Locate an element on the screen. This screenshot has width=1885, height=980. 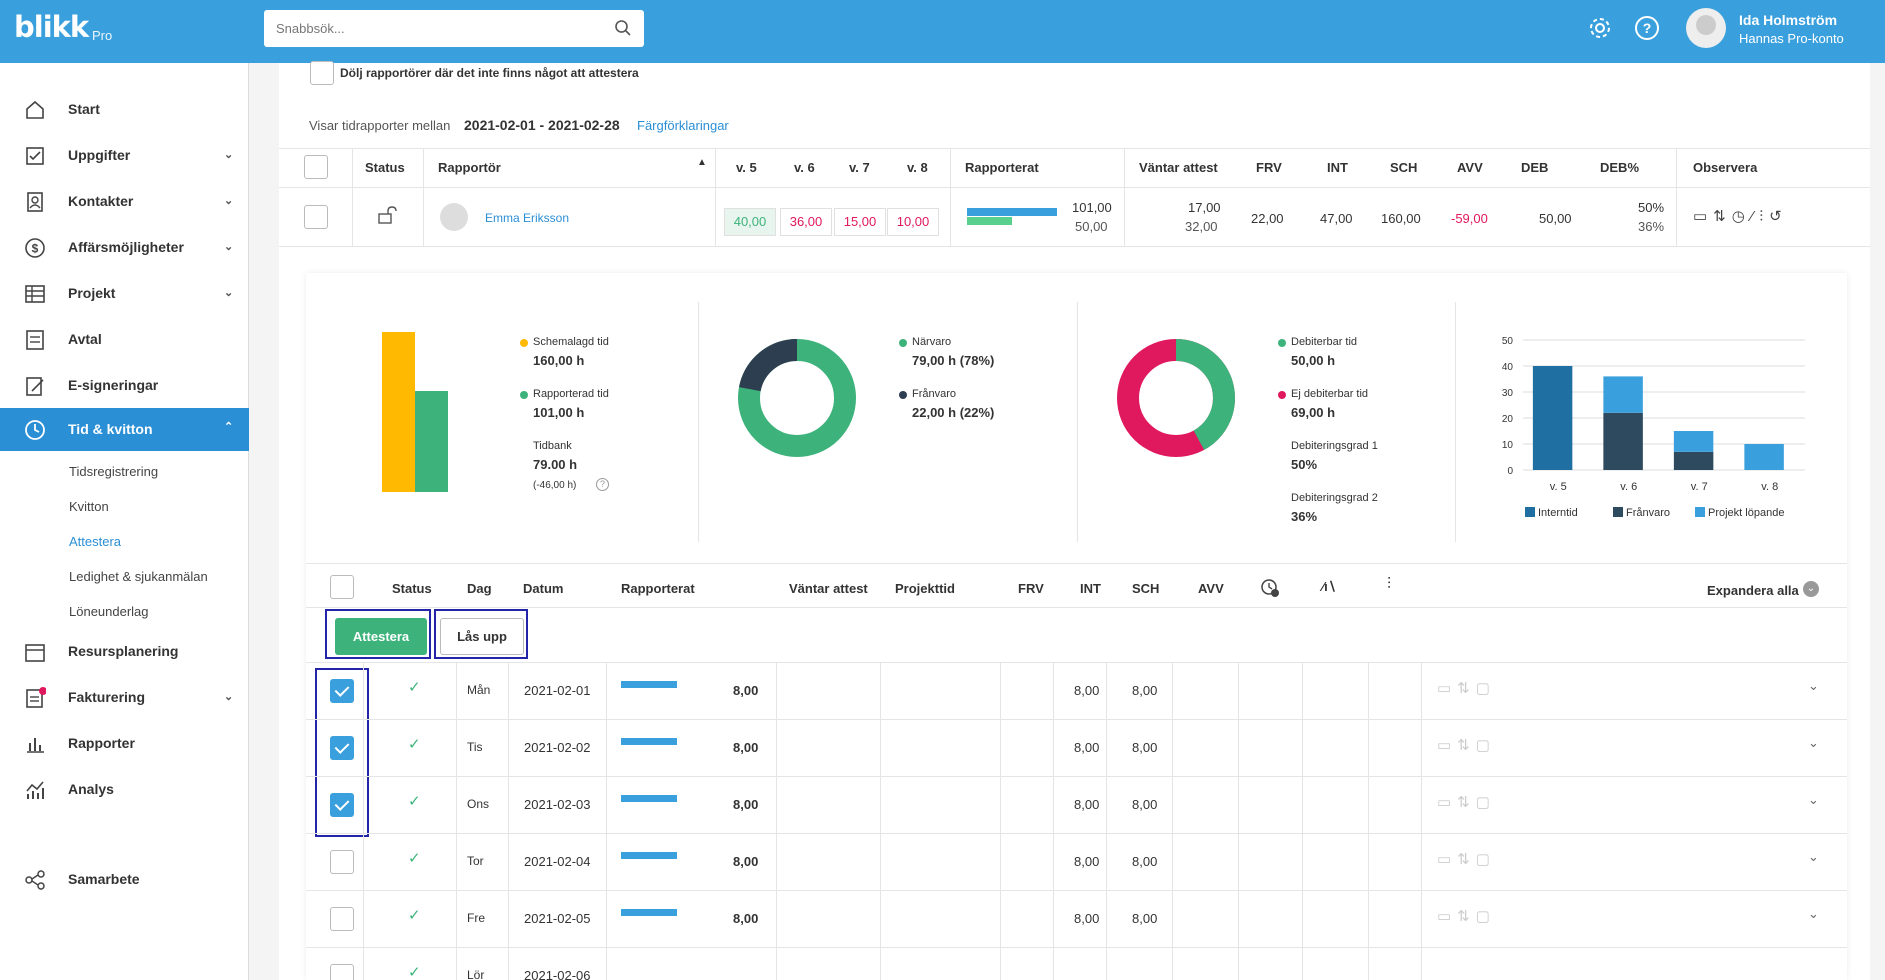
week-5-value: 40,00 is located at coordinates (750, 222).